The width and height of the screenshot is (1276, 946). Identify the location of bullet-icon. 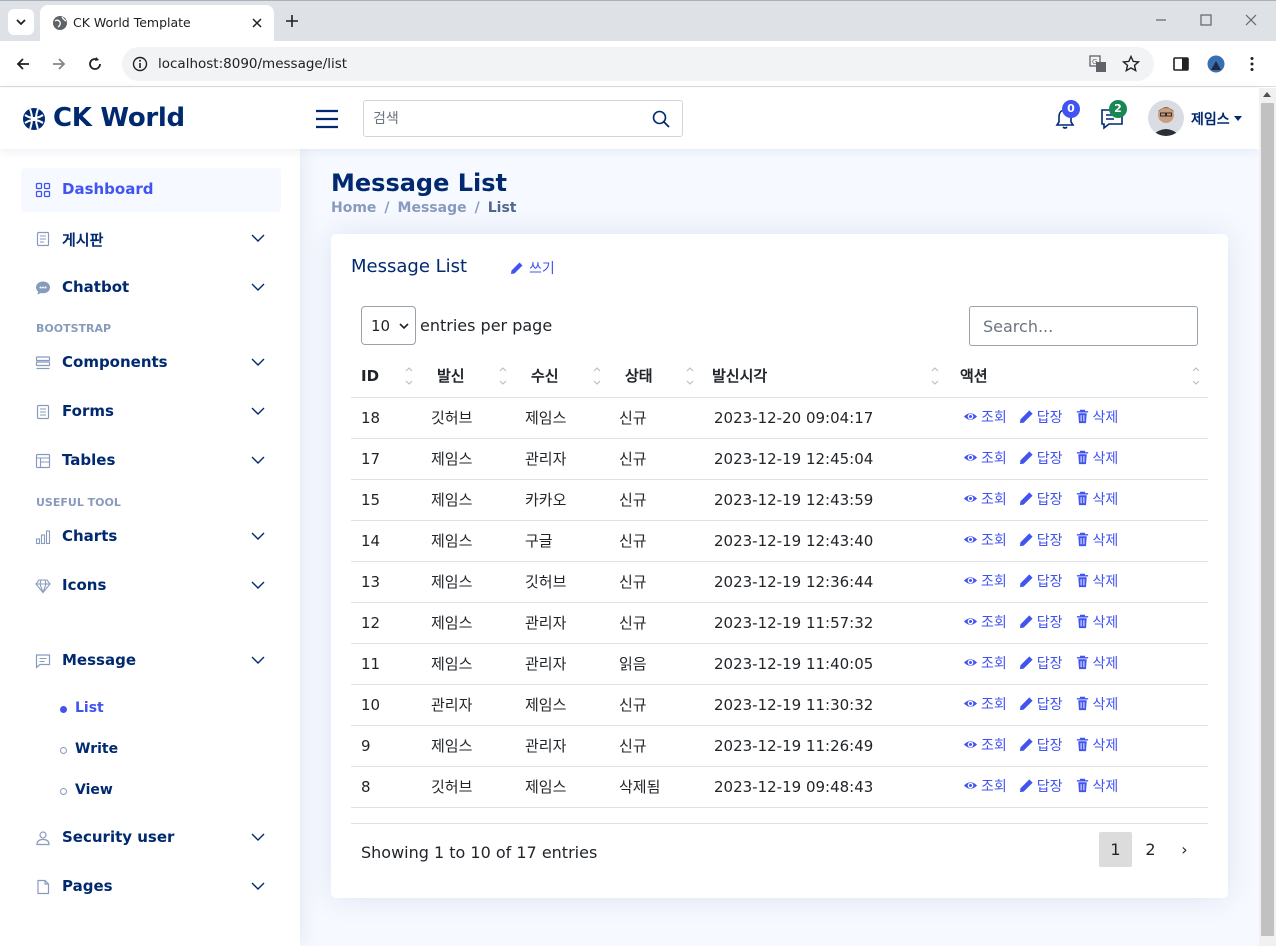
(63, 709).